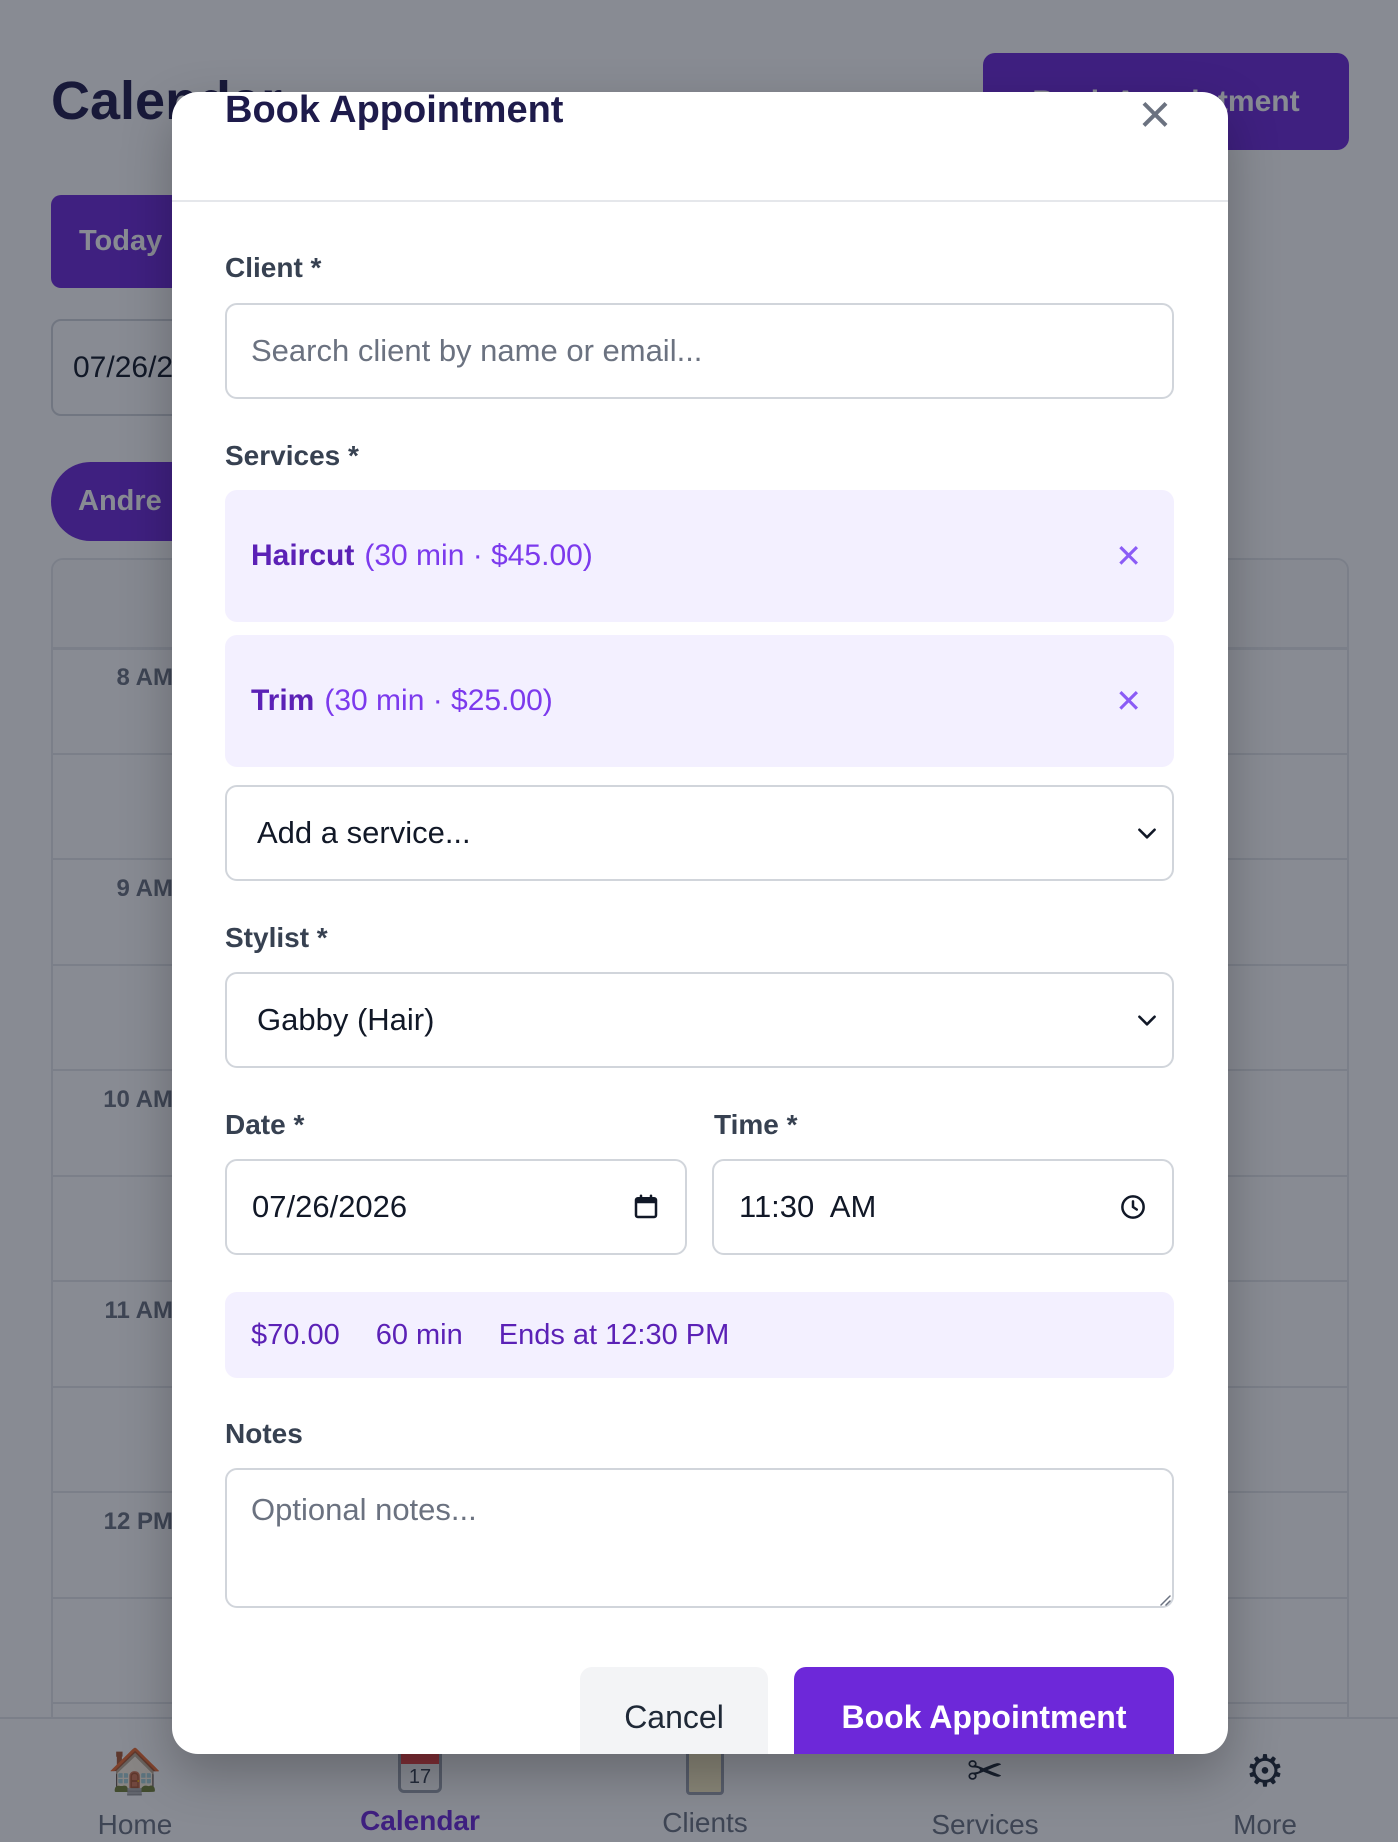 This screenshot has width=1398, height=1842. I want to click on resize-handle-icon, so click(1164, 1599).